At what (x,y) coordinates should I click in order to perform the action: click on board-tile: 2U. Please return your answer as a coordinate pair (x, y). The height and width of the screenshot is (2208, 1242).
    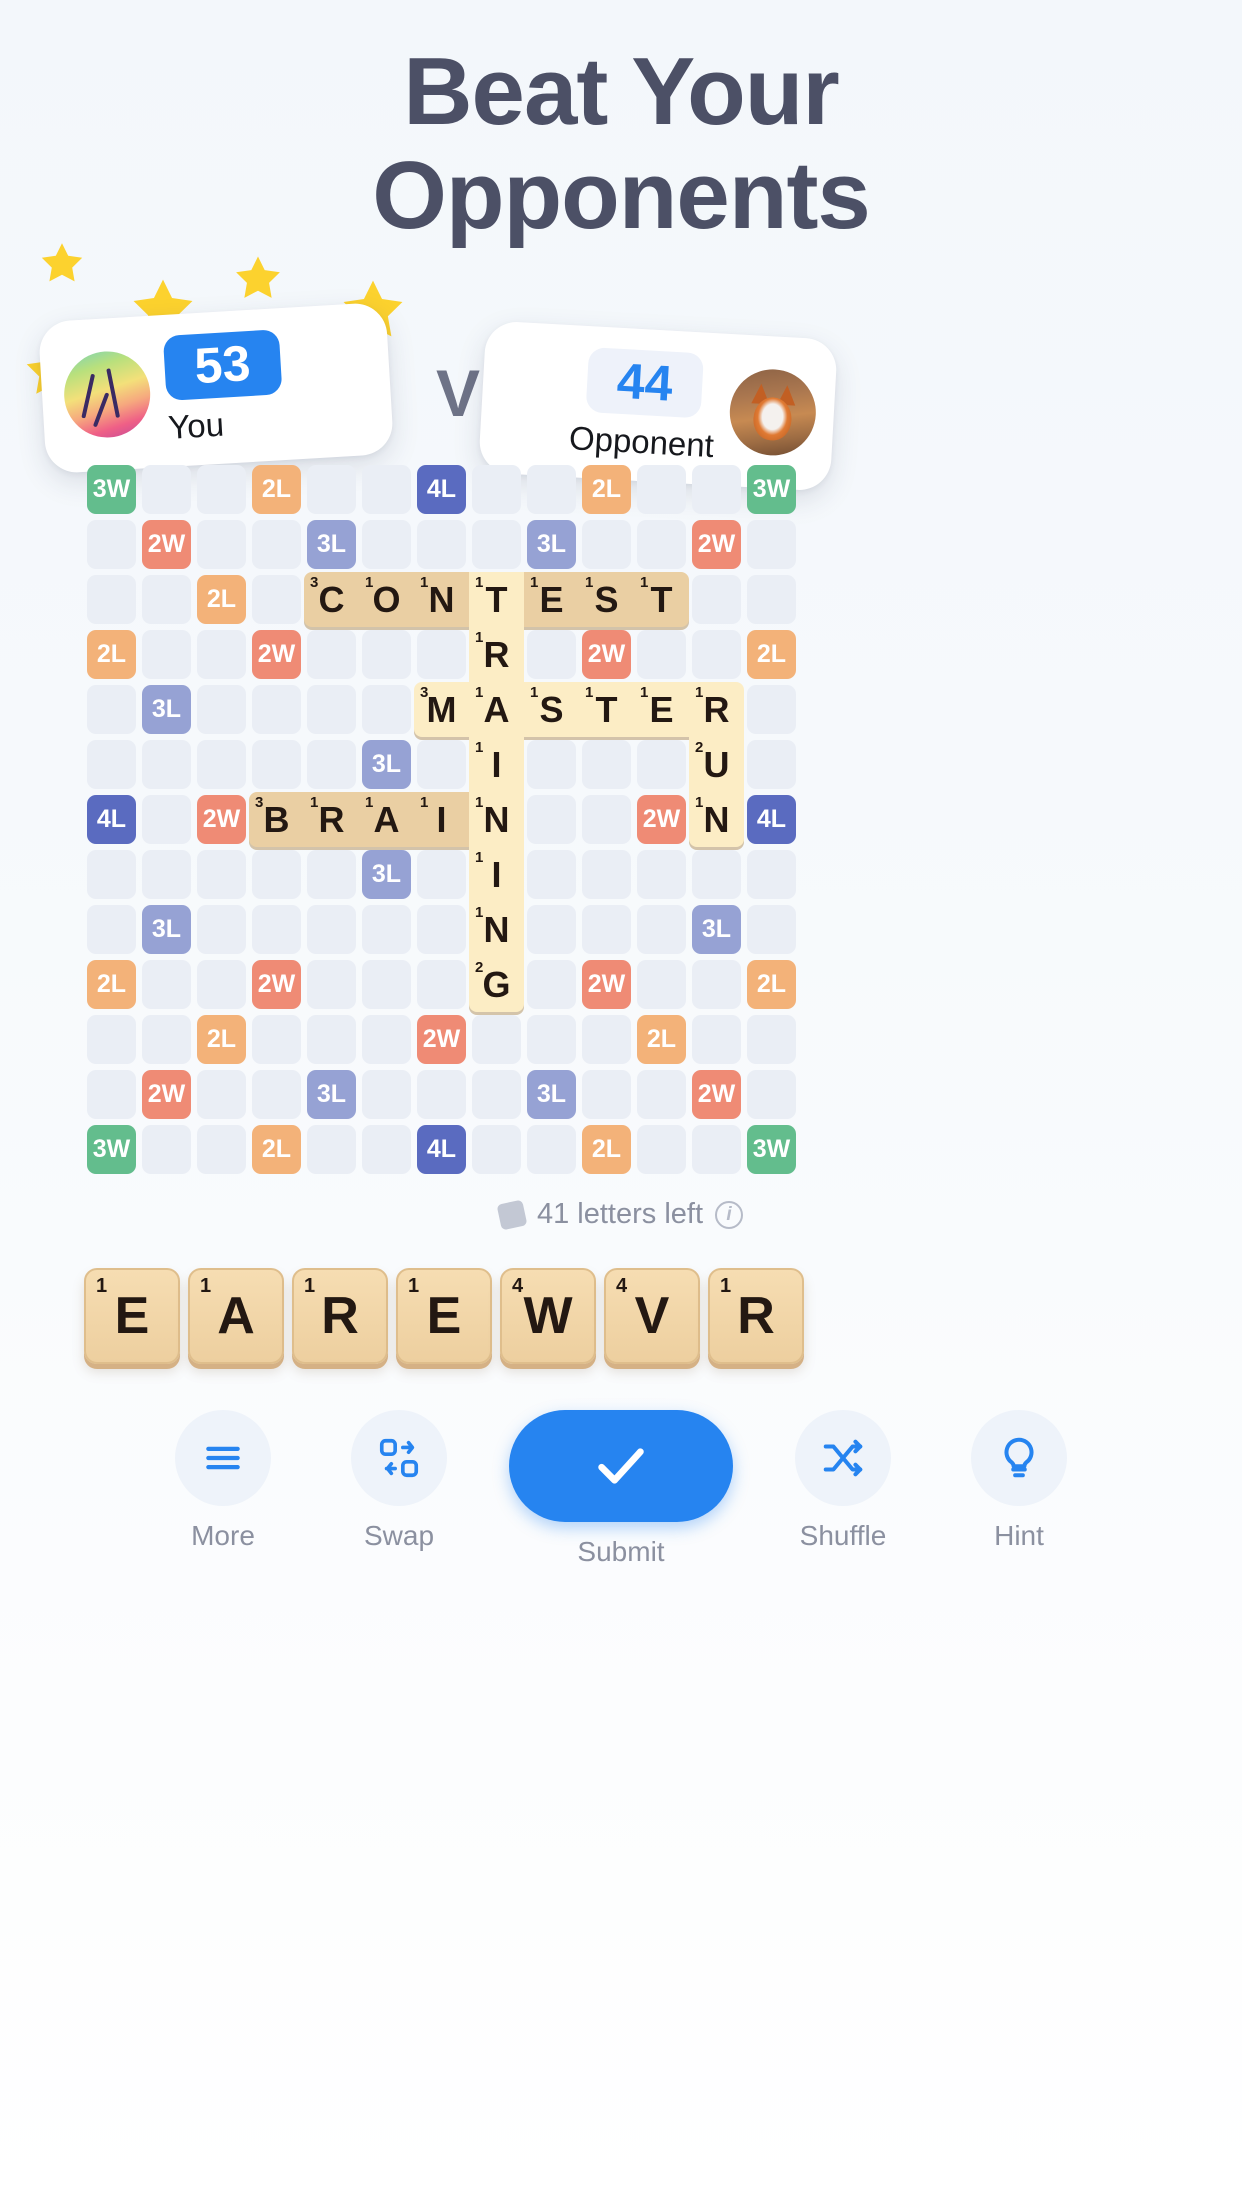
    Looking at the image, I should click on (716, 764).